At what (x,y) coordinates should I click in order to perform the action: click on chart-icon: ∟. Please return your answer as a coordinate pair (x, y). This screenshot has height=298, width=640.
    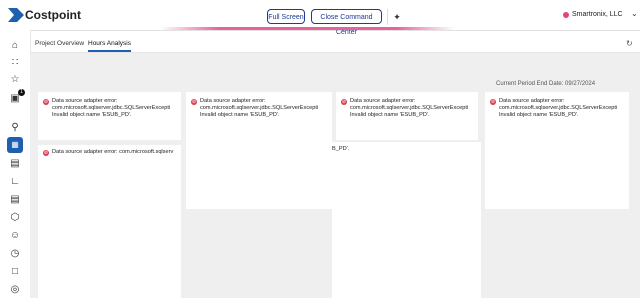
    Looking at the image, I should click on (15, 182).